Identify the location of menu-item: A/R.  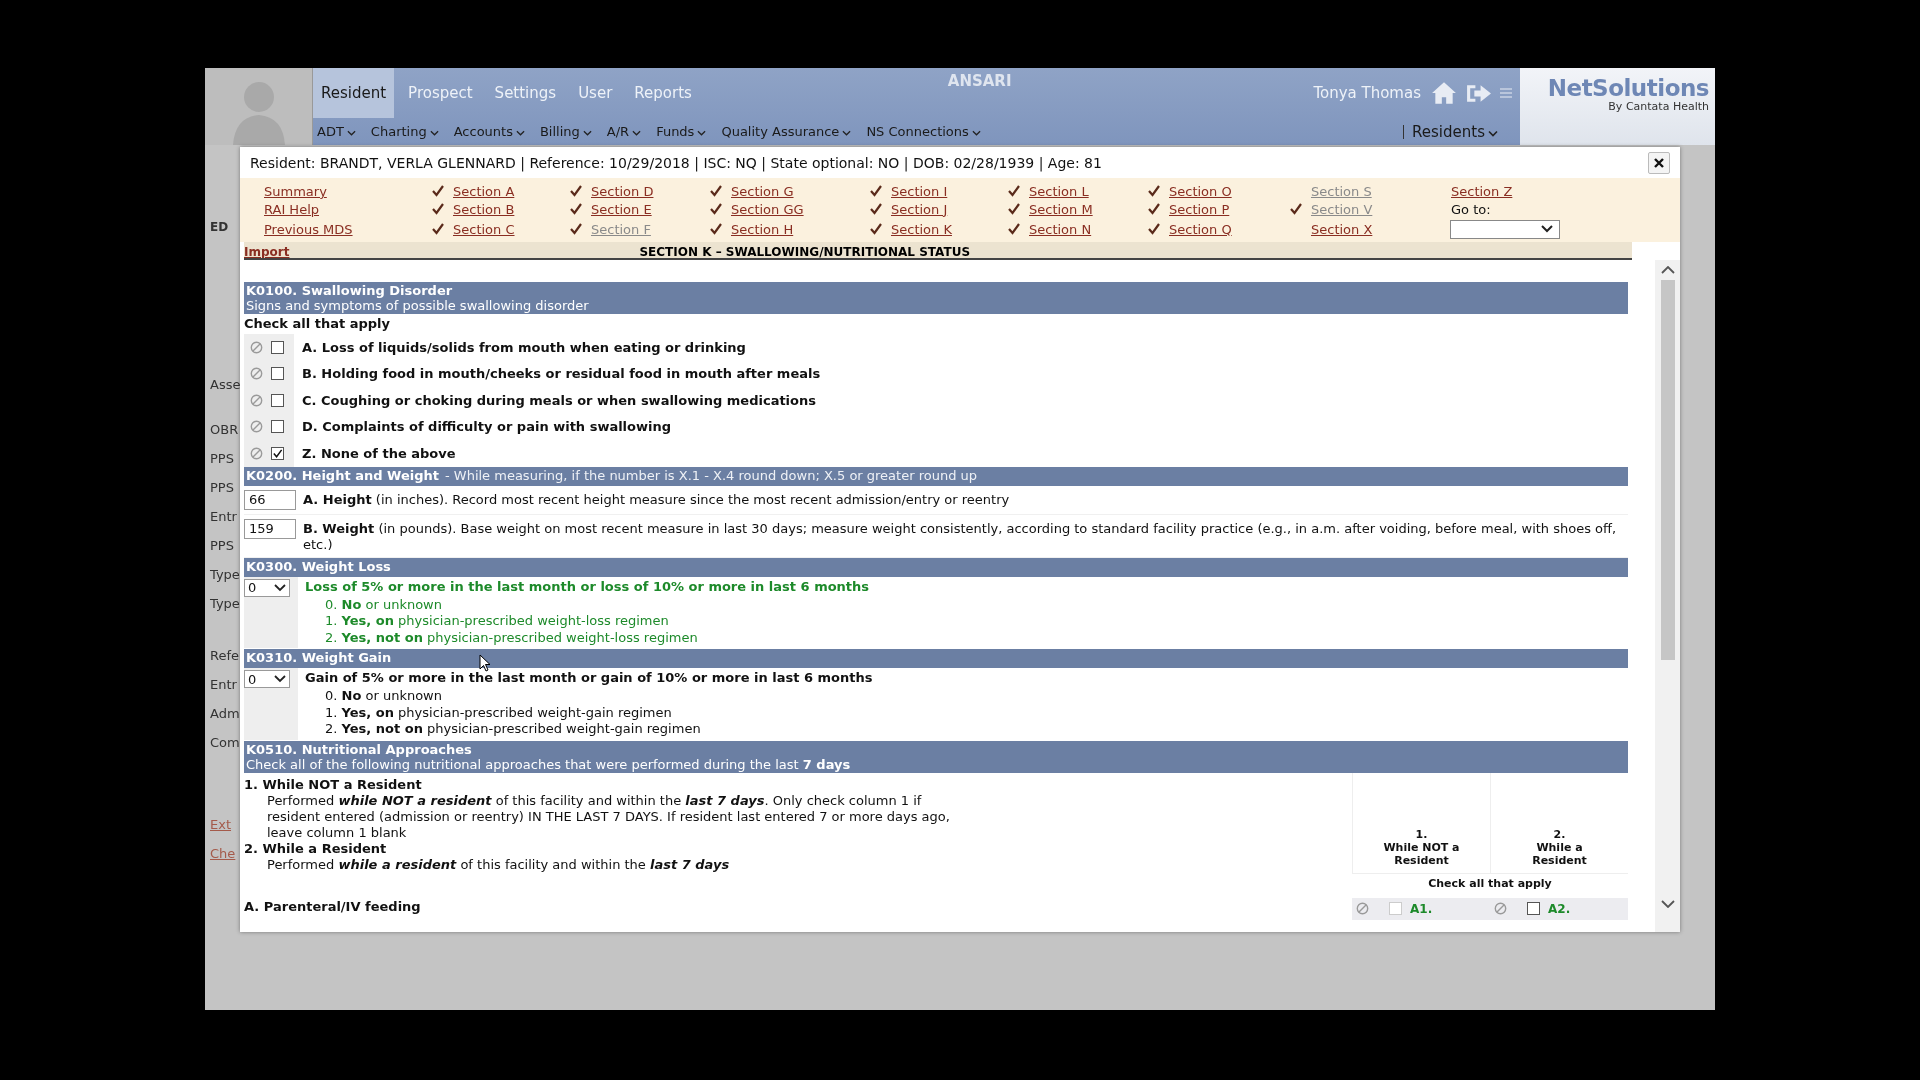
(624, 131).